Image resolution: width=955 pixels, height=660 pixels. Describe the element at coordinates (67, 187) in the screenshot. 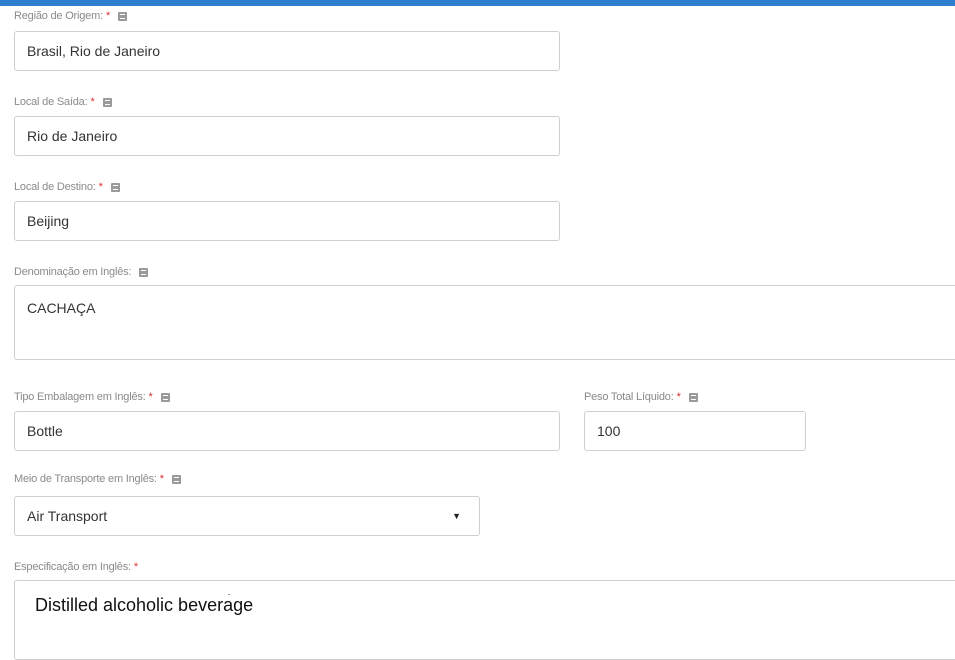

I see `local-destino-label: Local de Destino: *` at that location.